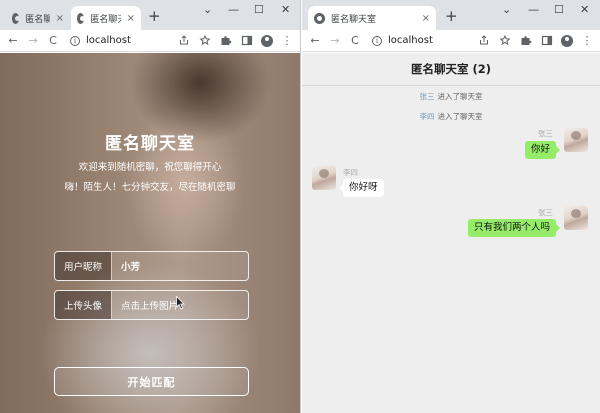  What do you see at coordinates (83, 266) in the screenshot?
I see `nickname-label: 用户昵称` at bounding box center [83, 266].